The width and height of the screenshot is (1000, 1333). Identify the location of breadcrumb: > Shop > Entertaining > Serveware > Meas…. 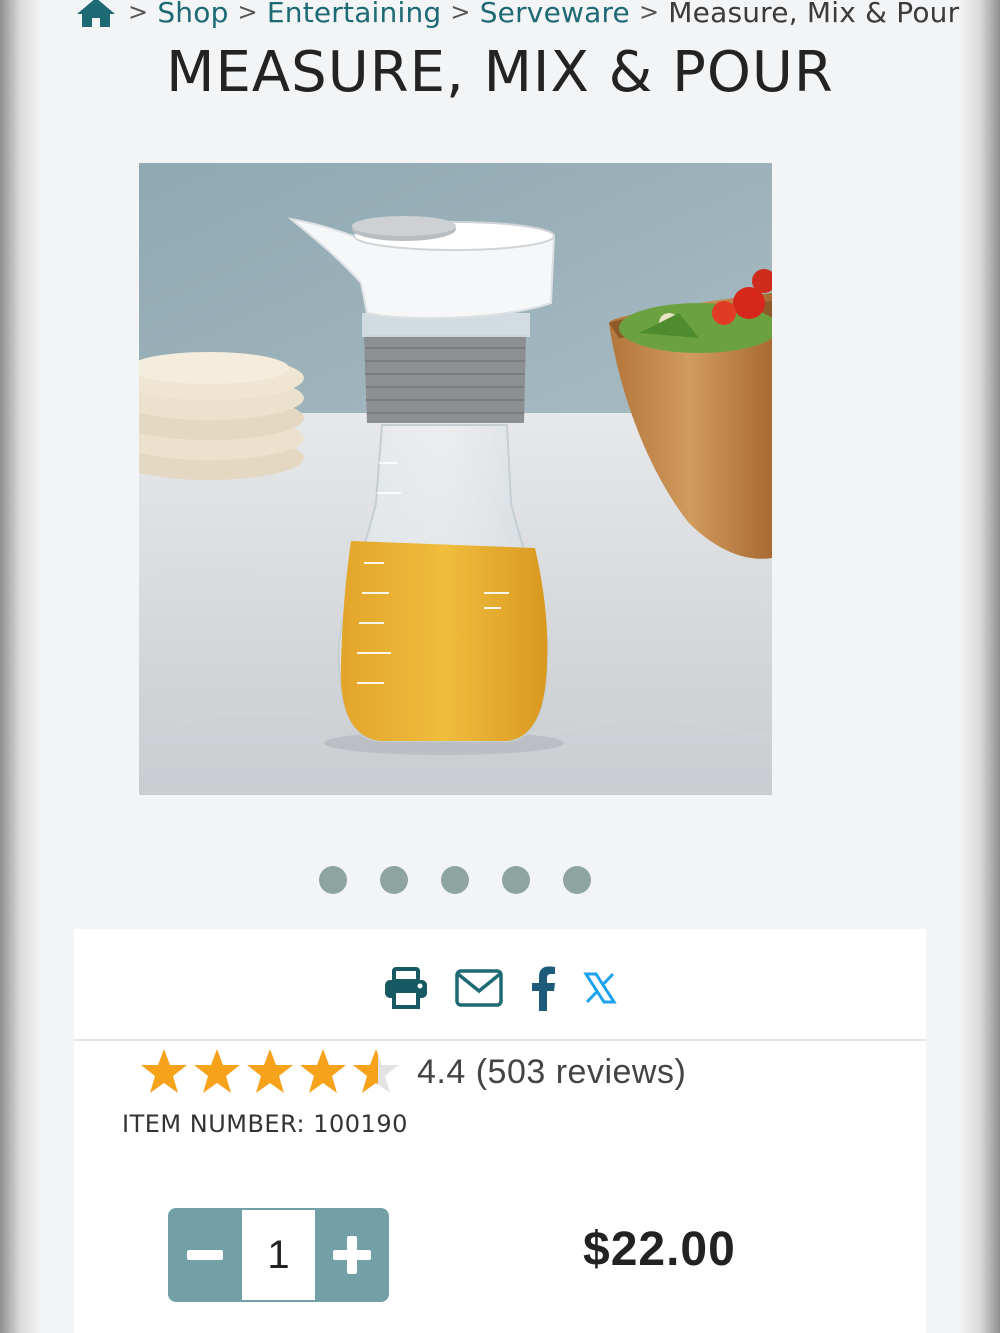
(517, 16).